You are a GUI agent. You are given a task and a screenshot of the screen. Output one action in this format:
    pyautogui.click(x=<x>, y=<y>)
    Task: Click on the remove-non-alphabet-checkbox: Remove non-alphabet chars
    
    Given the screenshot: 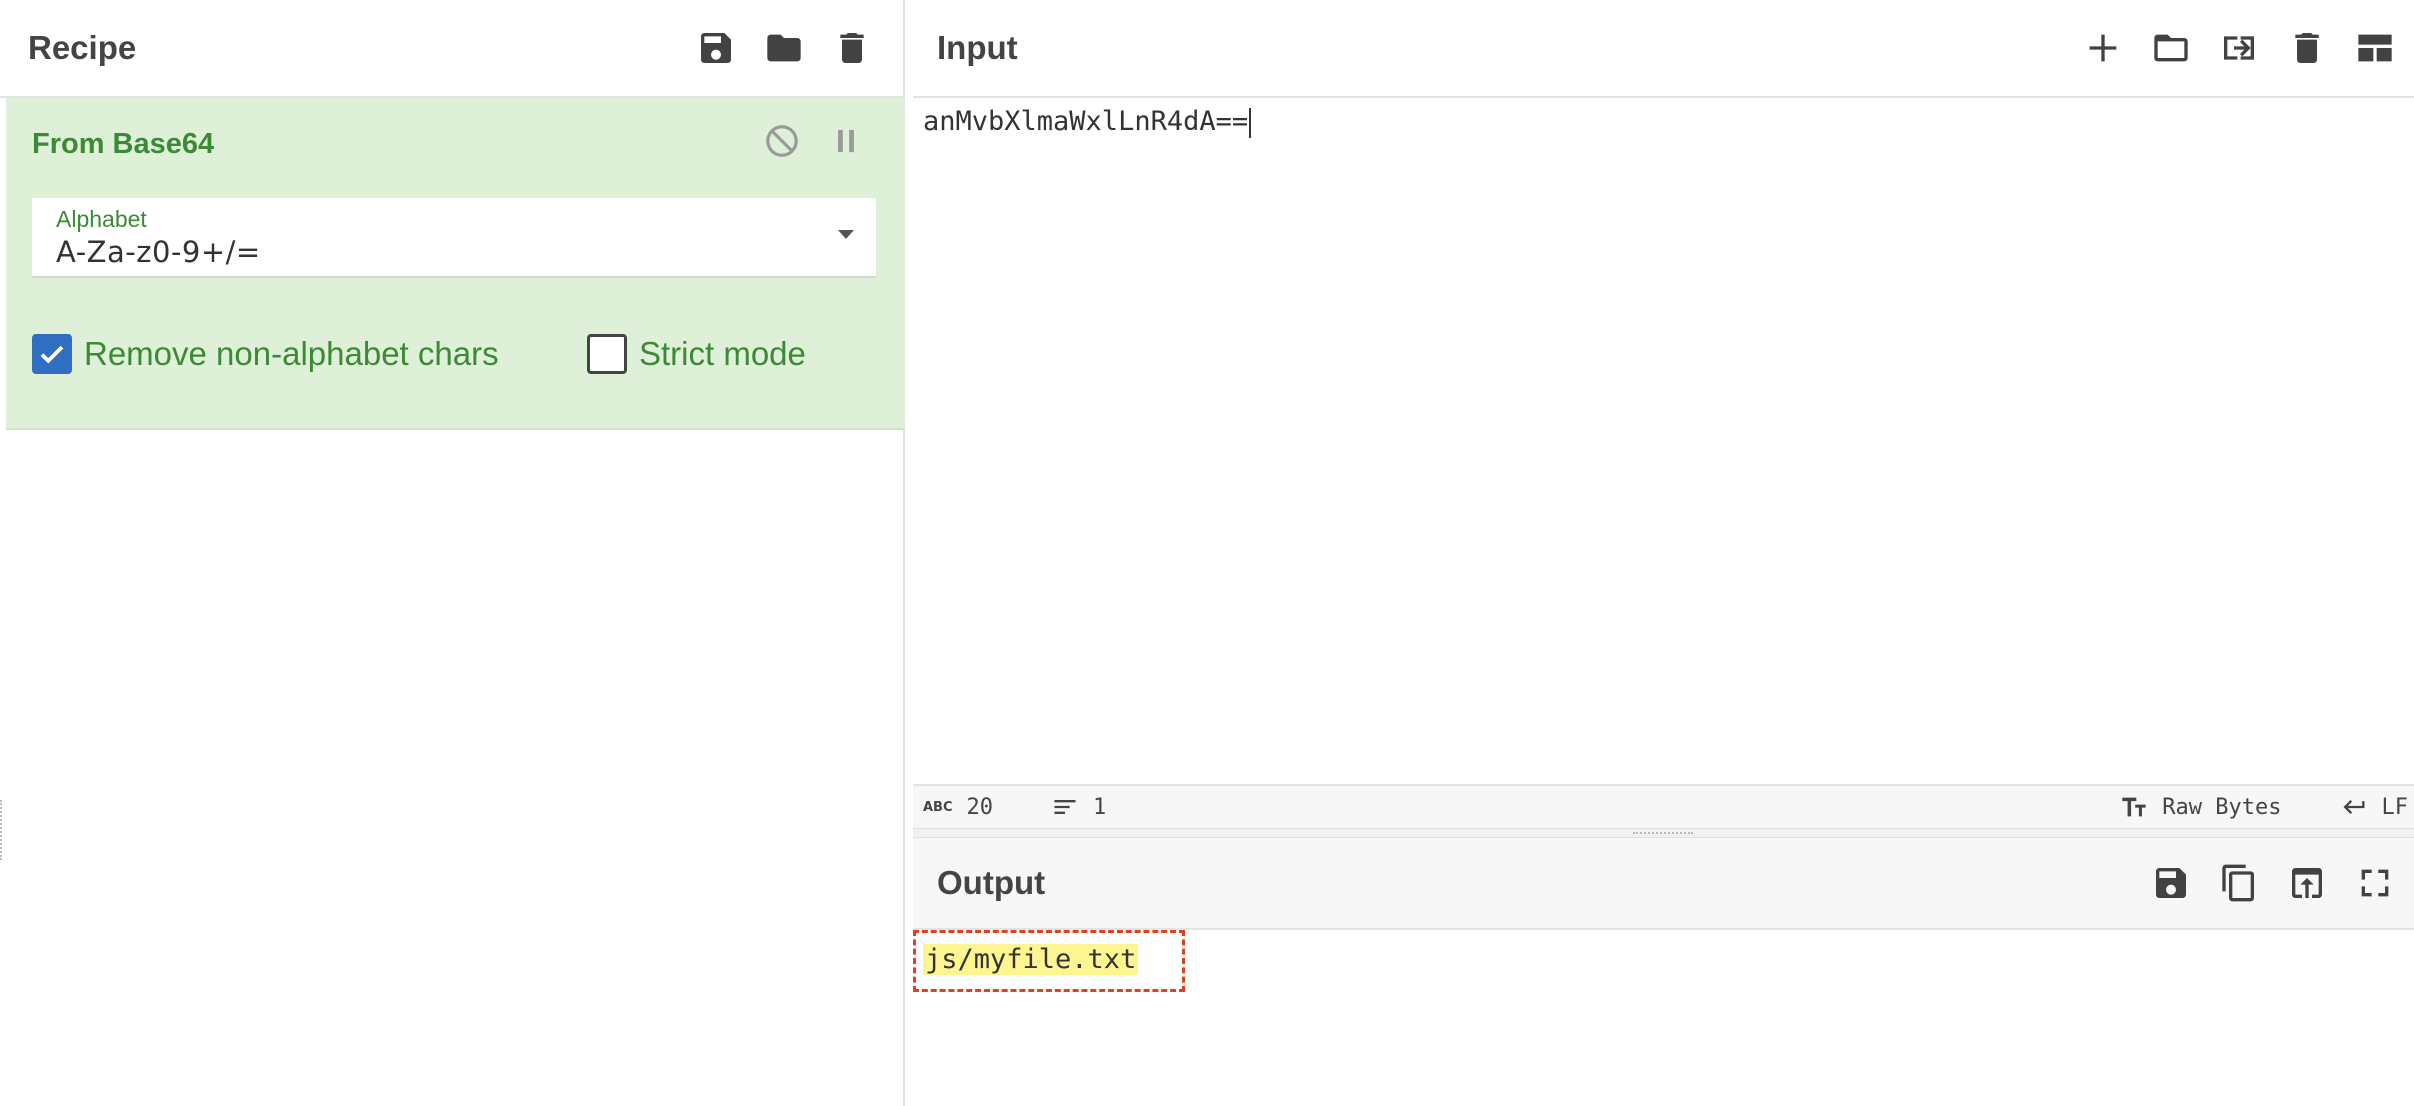 What is the action you would take?
    pyautogui.click(x=265, y=354)
    